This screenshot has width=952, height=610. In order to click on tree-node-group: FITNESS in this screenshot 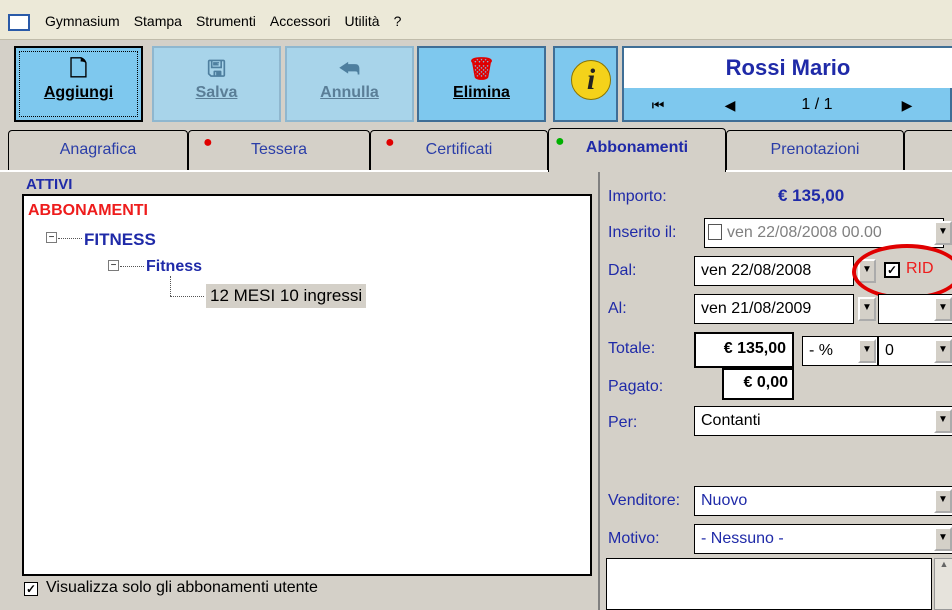, I will do `click(120, 240)`.